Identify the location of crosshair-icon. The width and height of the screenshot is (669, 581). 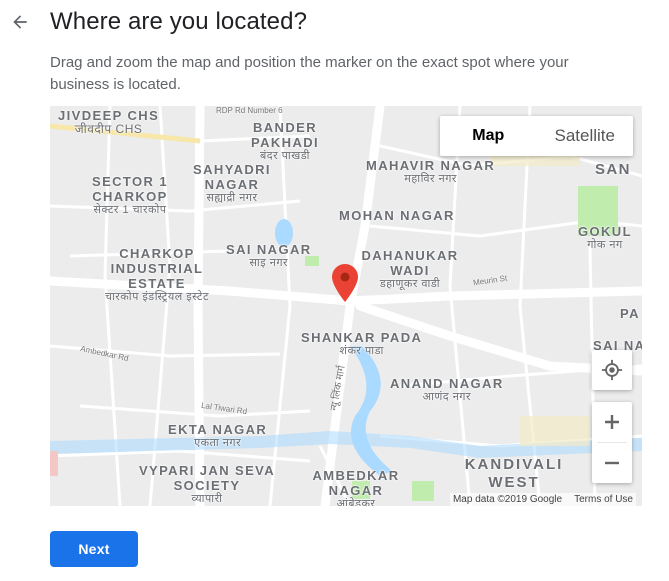
(612, 370).